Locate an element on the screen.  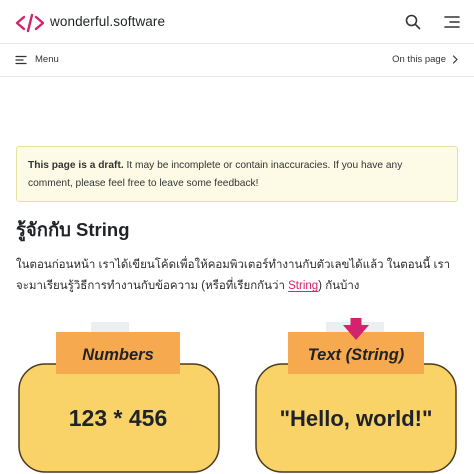
menu-label: Menu is located at coordinates (47, 59).